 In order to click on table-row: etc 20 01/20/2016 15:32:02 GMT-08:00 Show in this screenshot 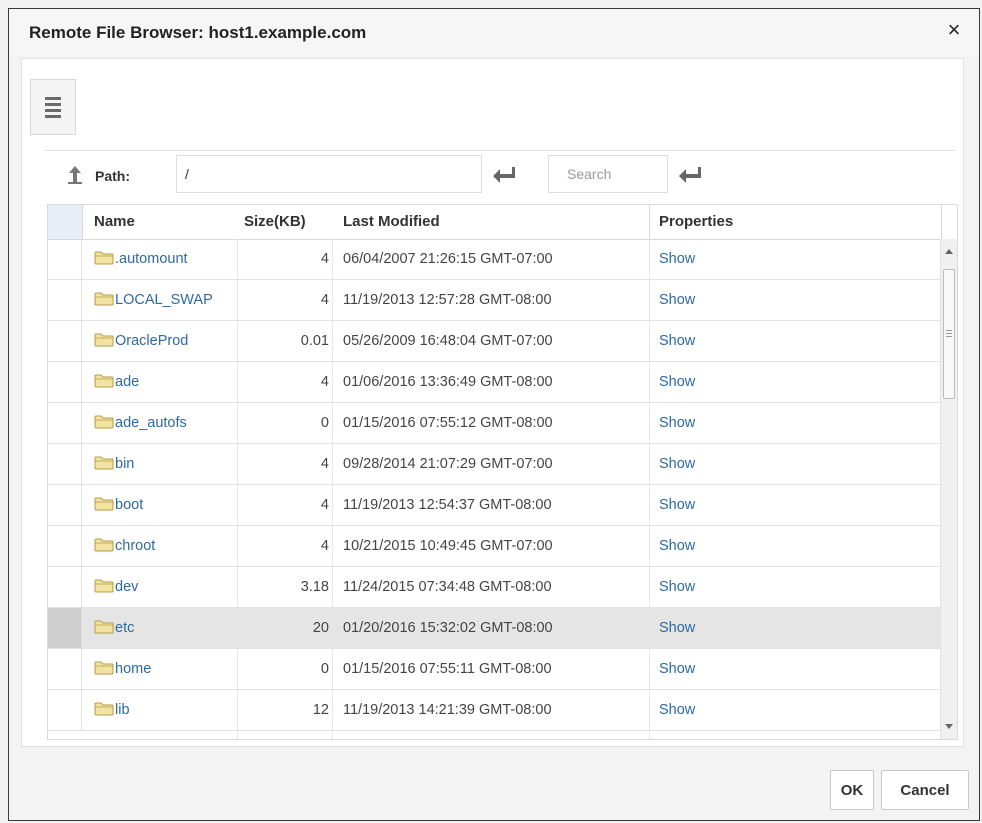, I will do `click(495, 628)`.